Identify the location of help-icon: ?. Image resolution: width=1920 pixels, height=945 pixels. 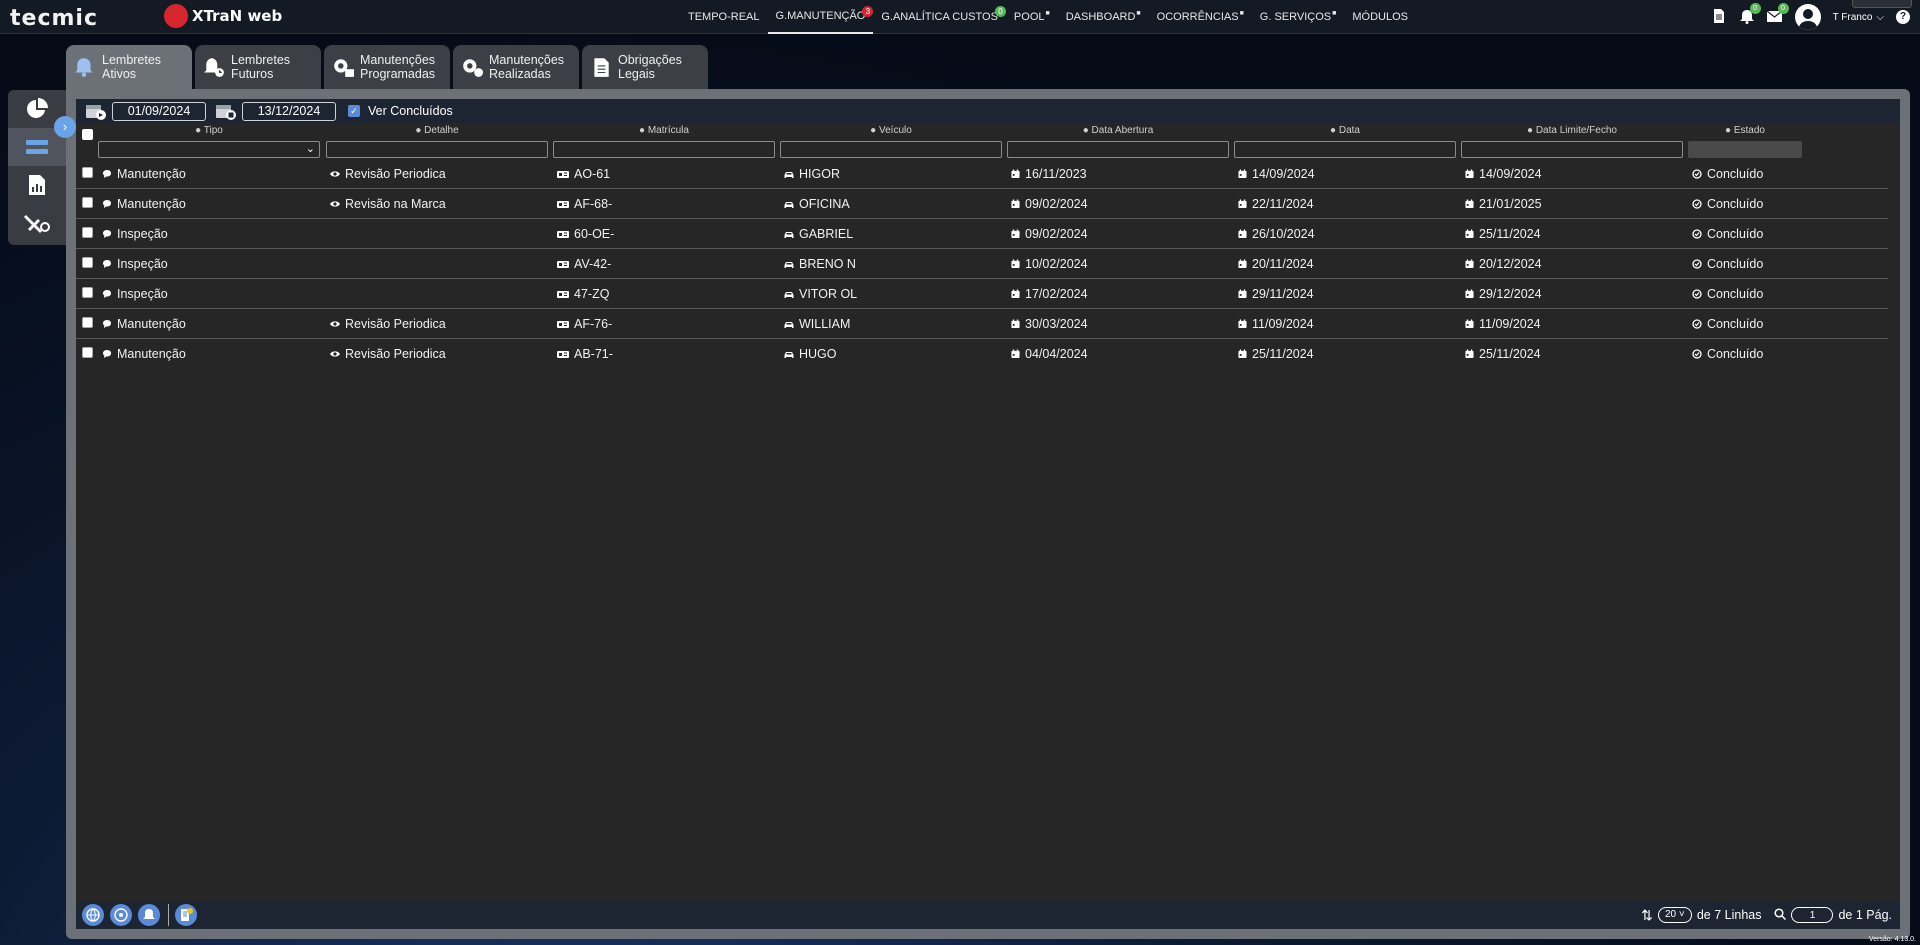
(1903, 17).